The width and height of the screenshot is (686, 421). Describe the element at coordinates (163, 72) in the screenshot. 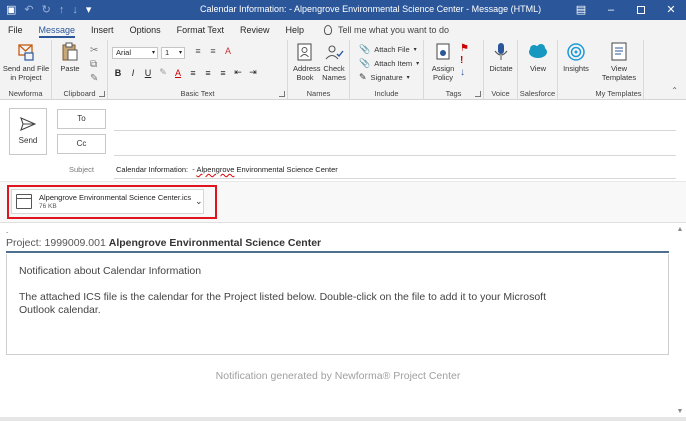

I see `highlight-color-icon: ✎` at that location.